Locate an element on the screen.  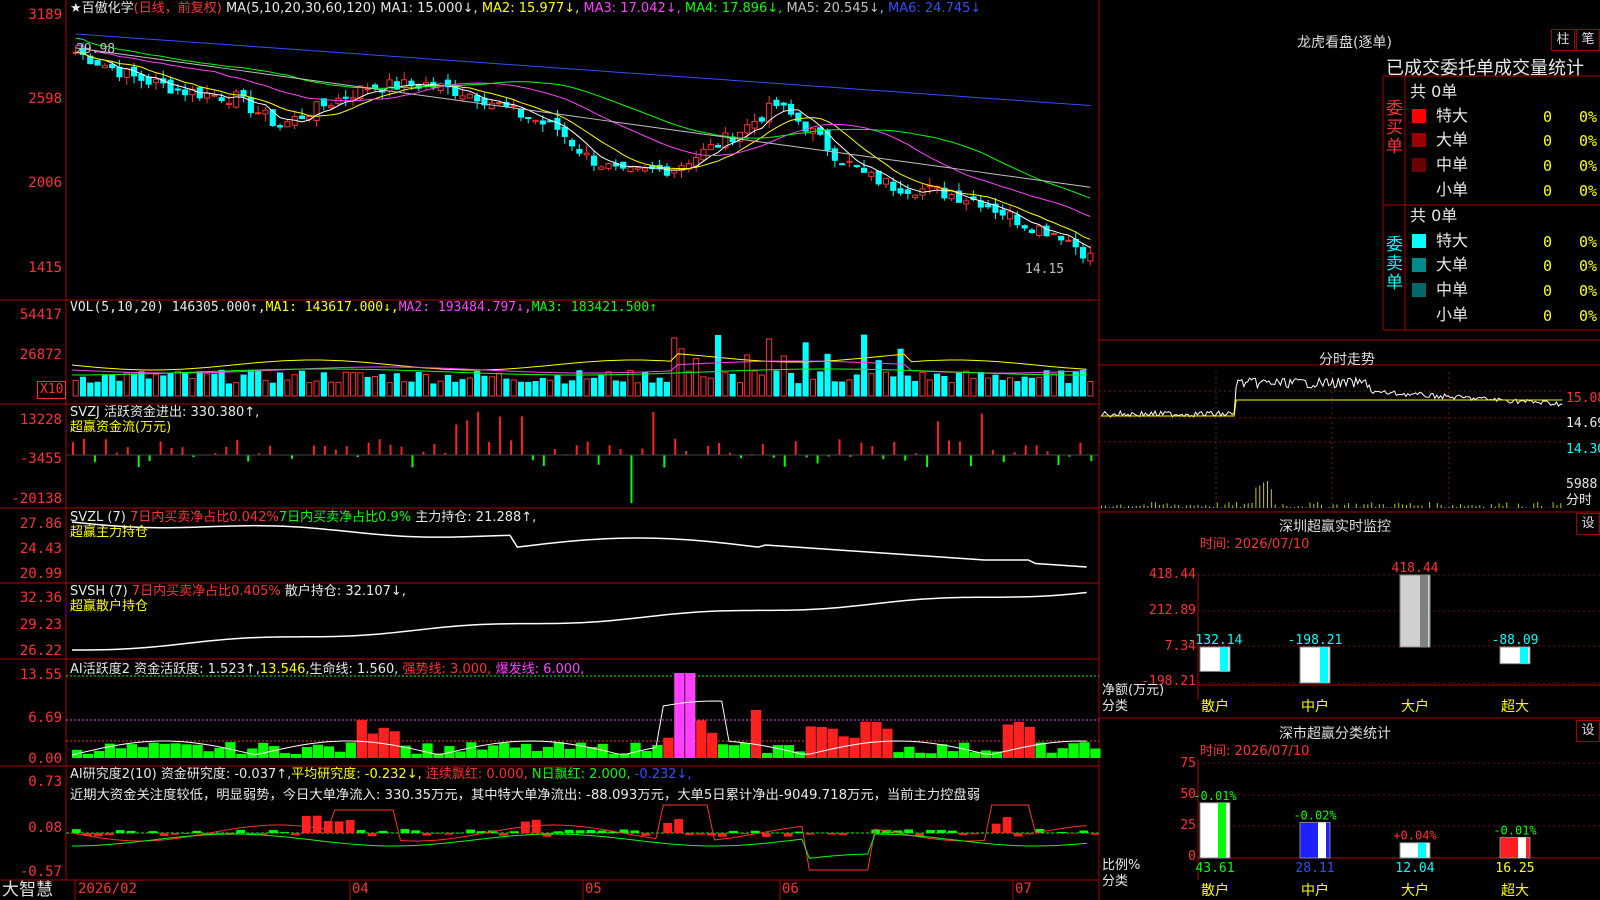
ratio-bar-shade is located at coordinates (1422, 850).